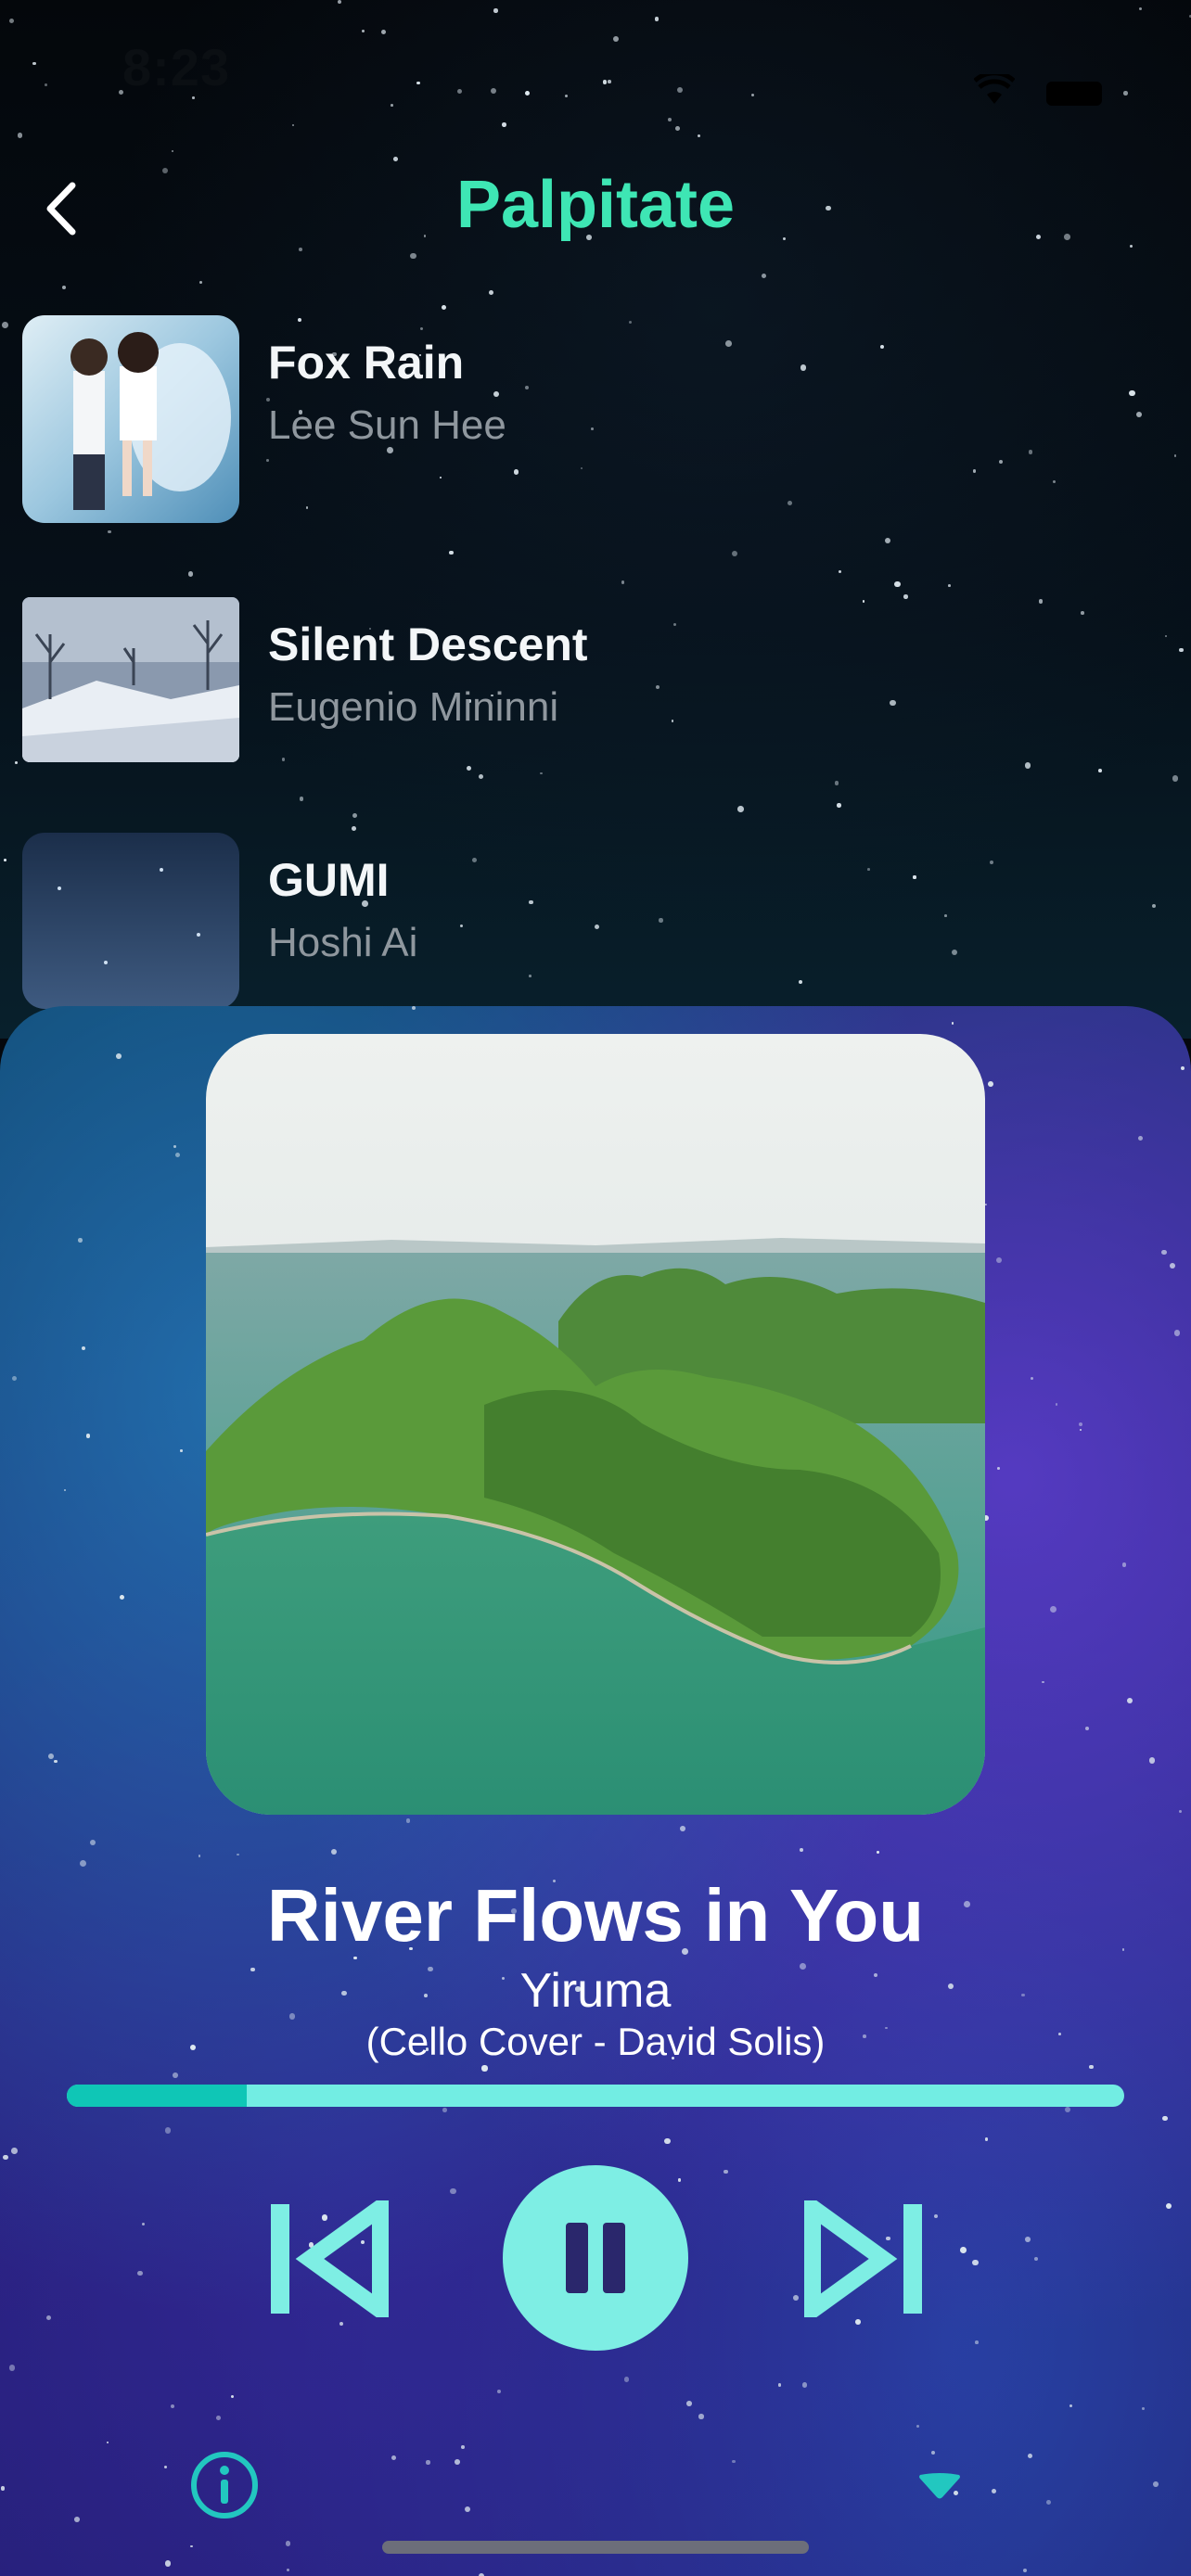 Image resolution: width=1191 pixels, height=2576 pixels. Describe the element at coordinates (224, 2485) in the screenshot. I see `info-button` at that location.